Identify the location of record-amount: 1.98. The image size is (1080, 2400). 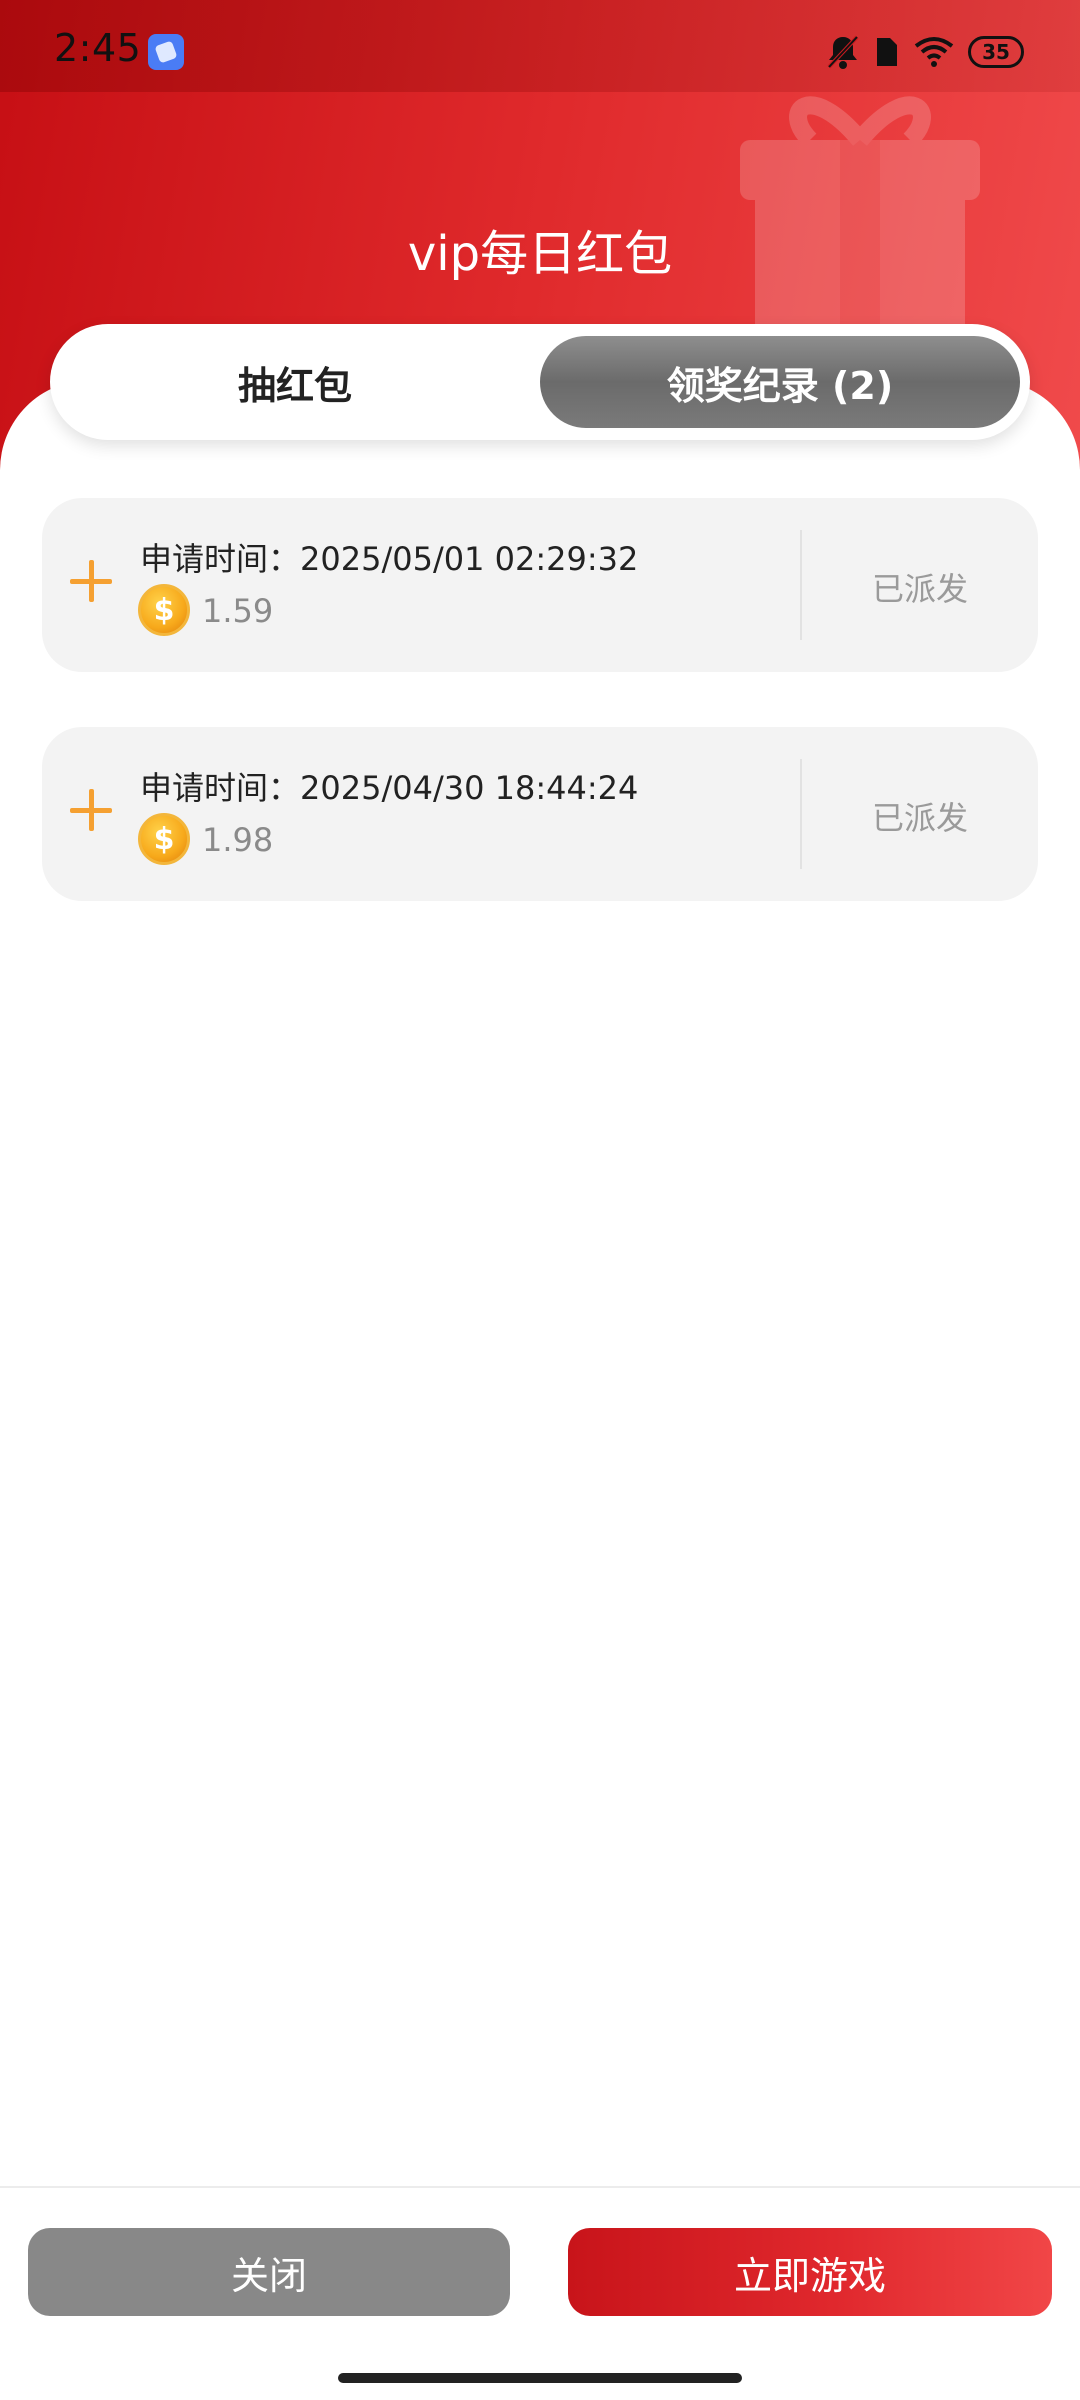
(238, 840).